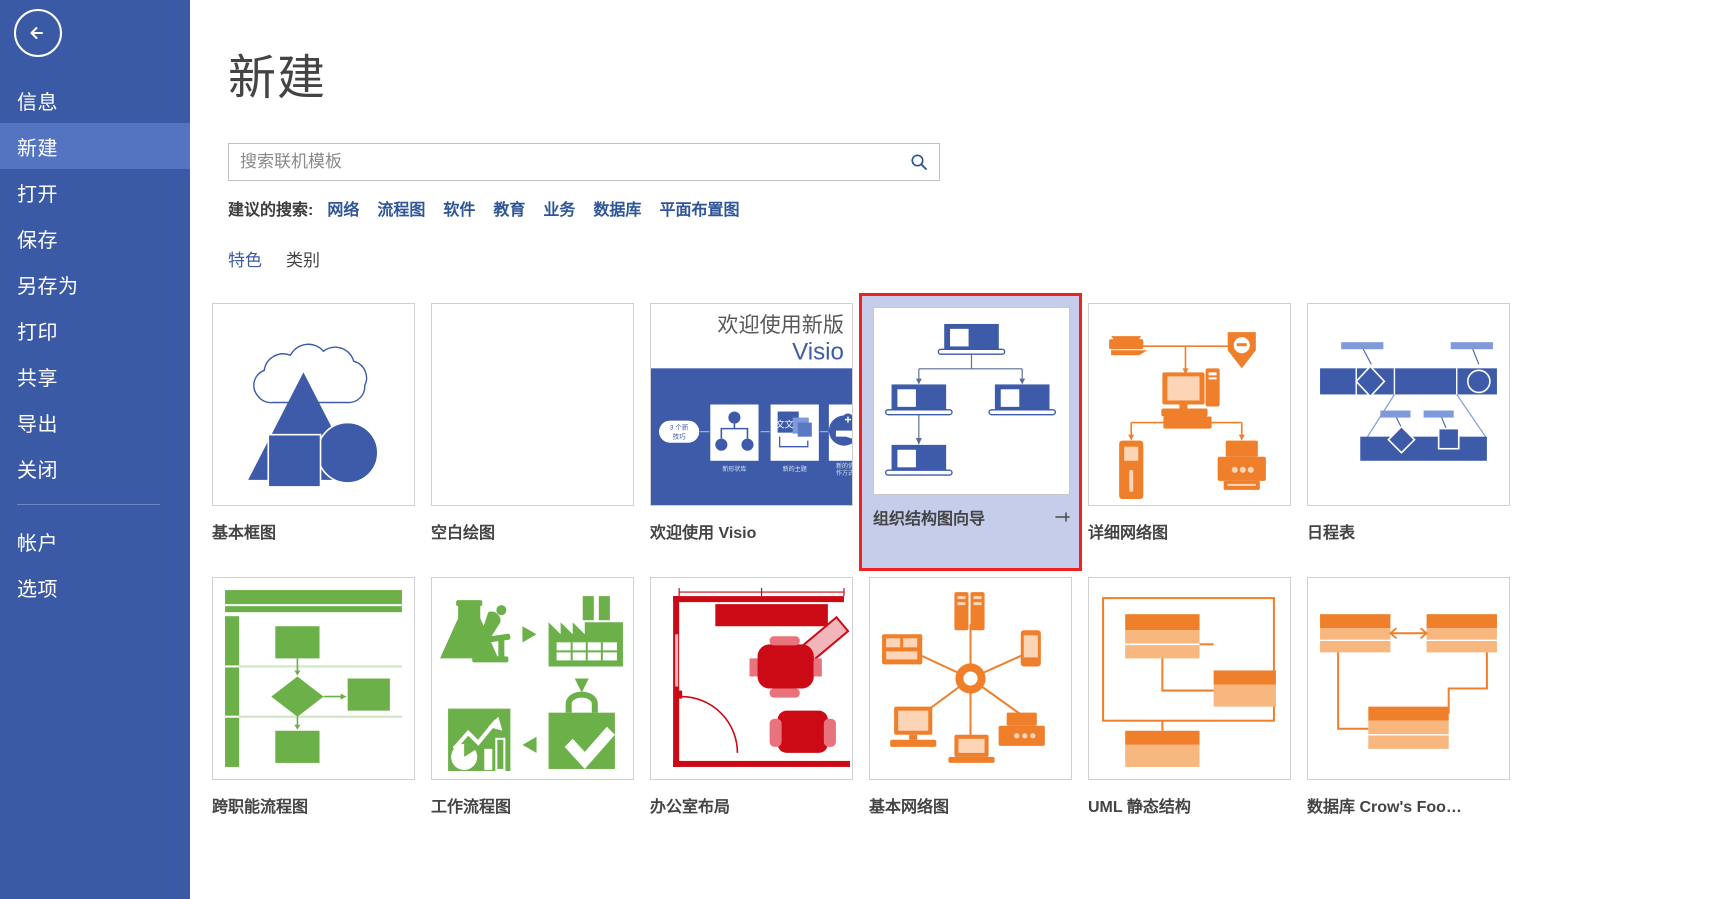 The width and height of the screenshot is (1712, 899). I want to click on sidebar-item-label: 打开, so click(37, 194).